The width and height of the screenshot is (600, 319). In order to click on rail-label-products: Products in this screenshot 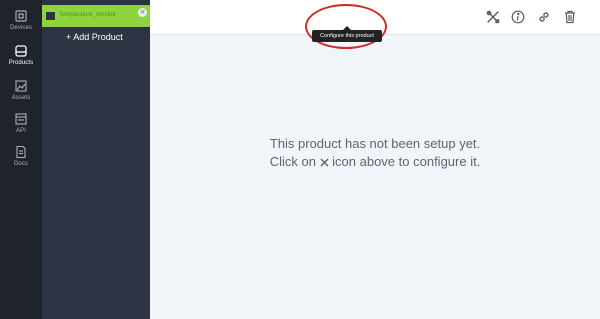, I will do `click(21, 63)`.